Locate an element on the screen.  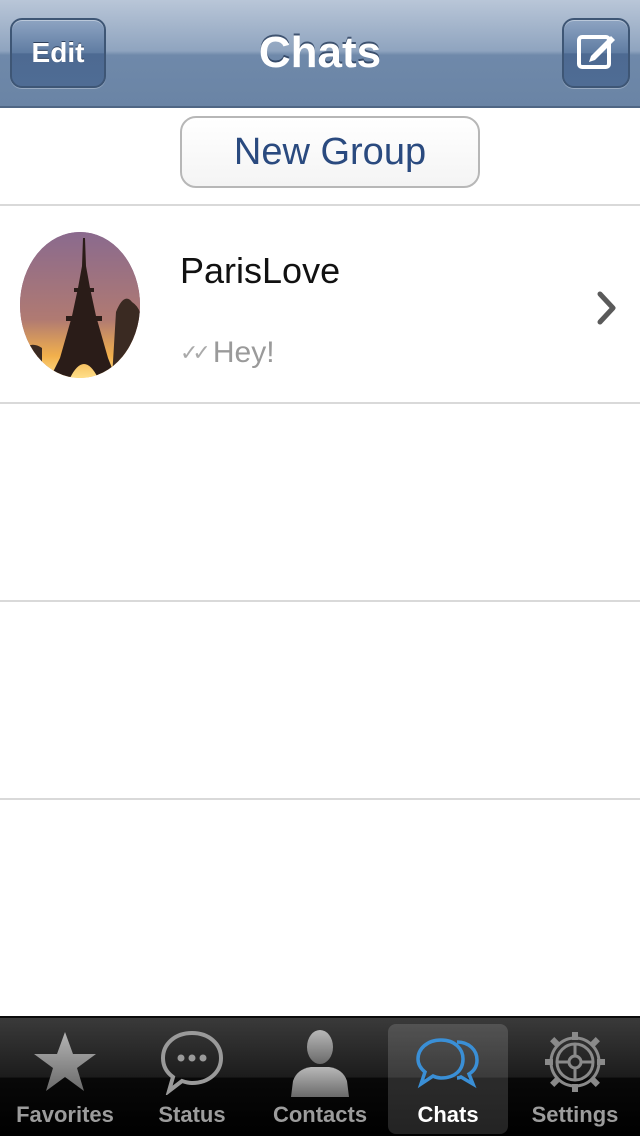
new-group-button: New Group is located at coordinates (330, 152).